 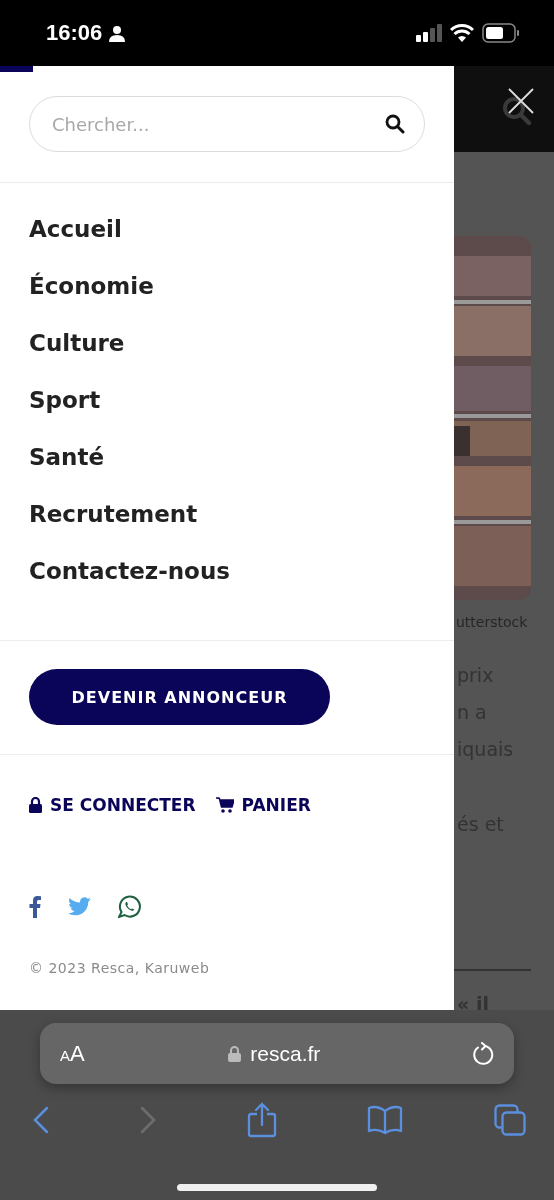 What do you see at coordinates (67, 457) in the screenshot?
I see `menu-item: Santé` at bounding box center [67, 457].